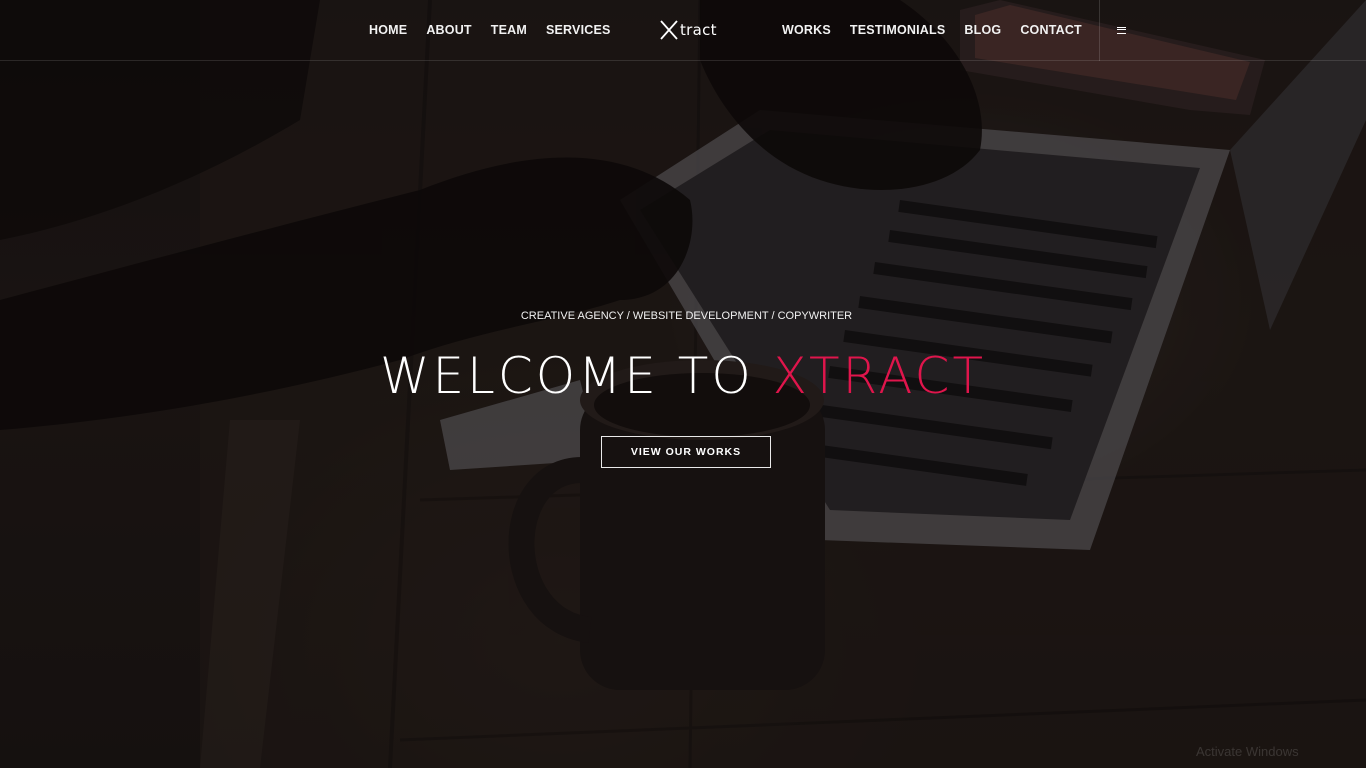  I want to click on nav-link-contact: CONTACT, so click(1051, 30).